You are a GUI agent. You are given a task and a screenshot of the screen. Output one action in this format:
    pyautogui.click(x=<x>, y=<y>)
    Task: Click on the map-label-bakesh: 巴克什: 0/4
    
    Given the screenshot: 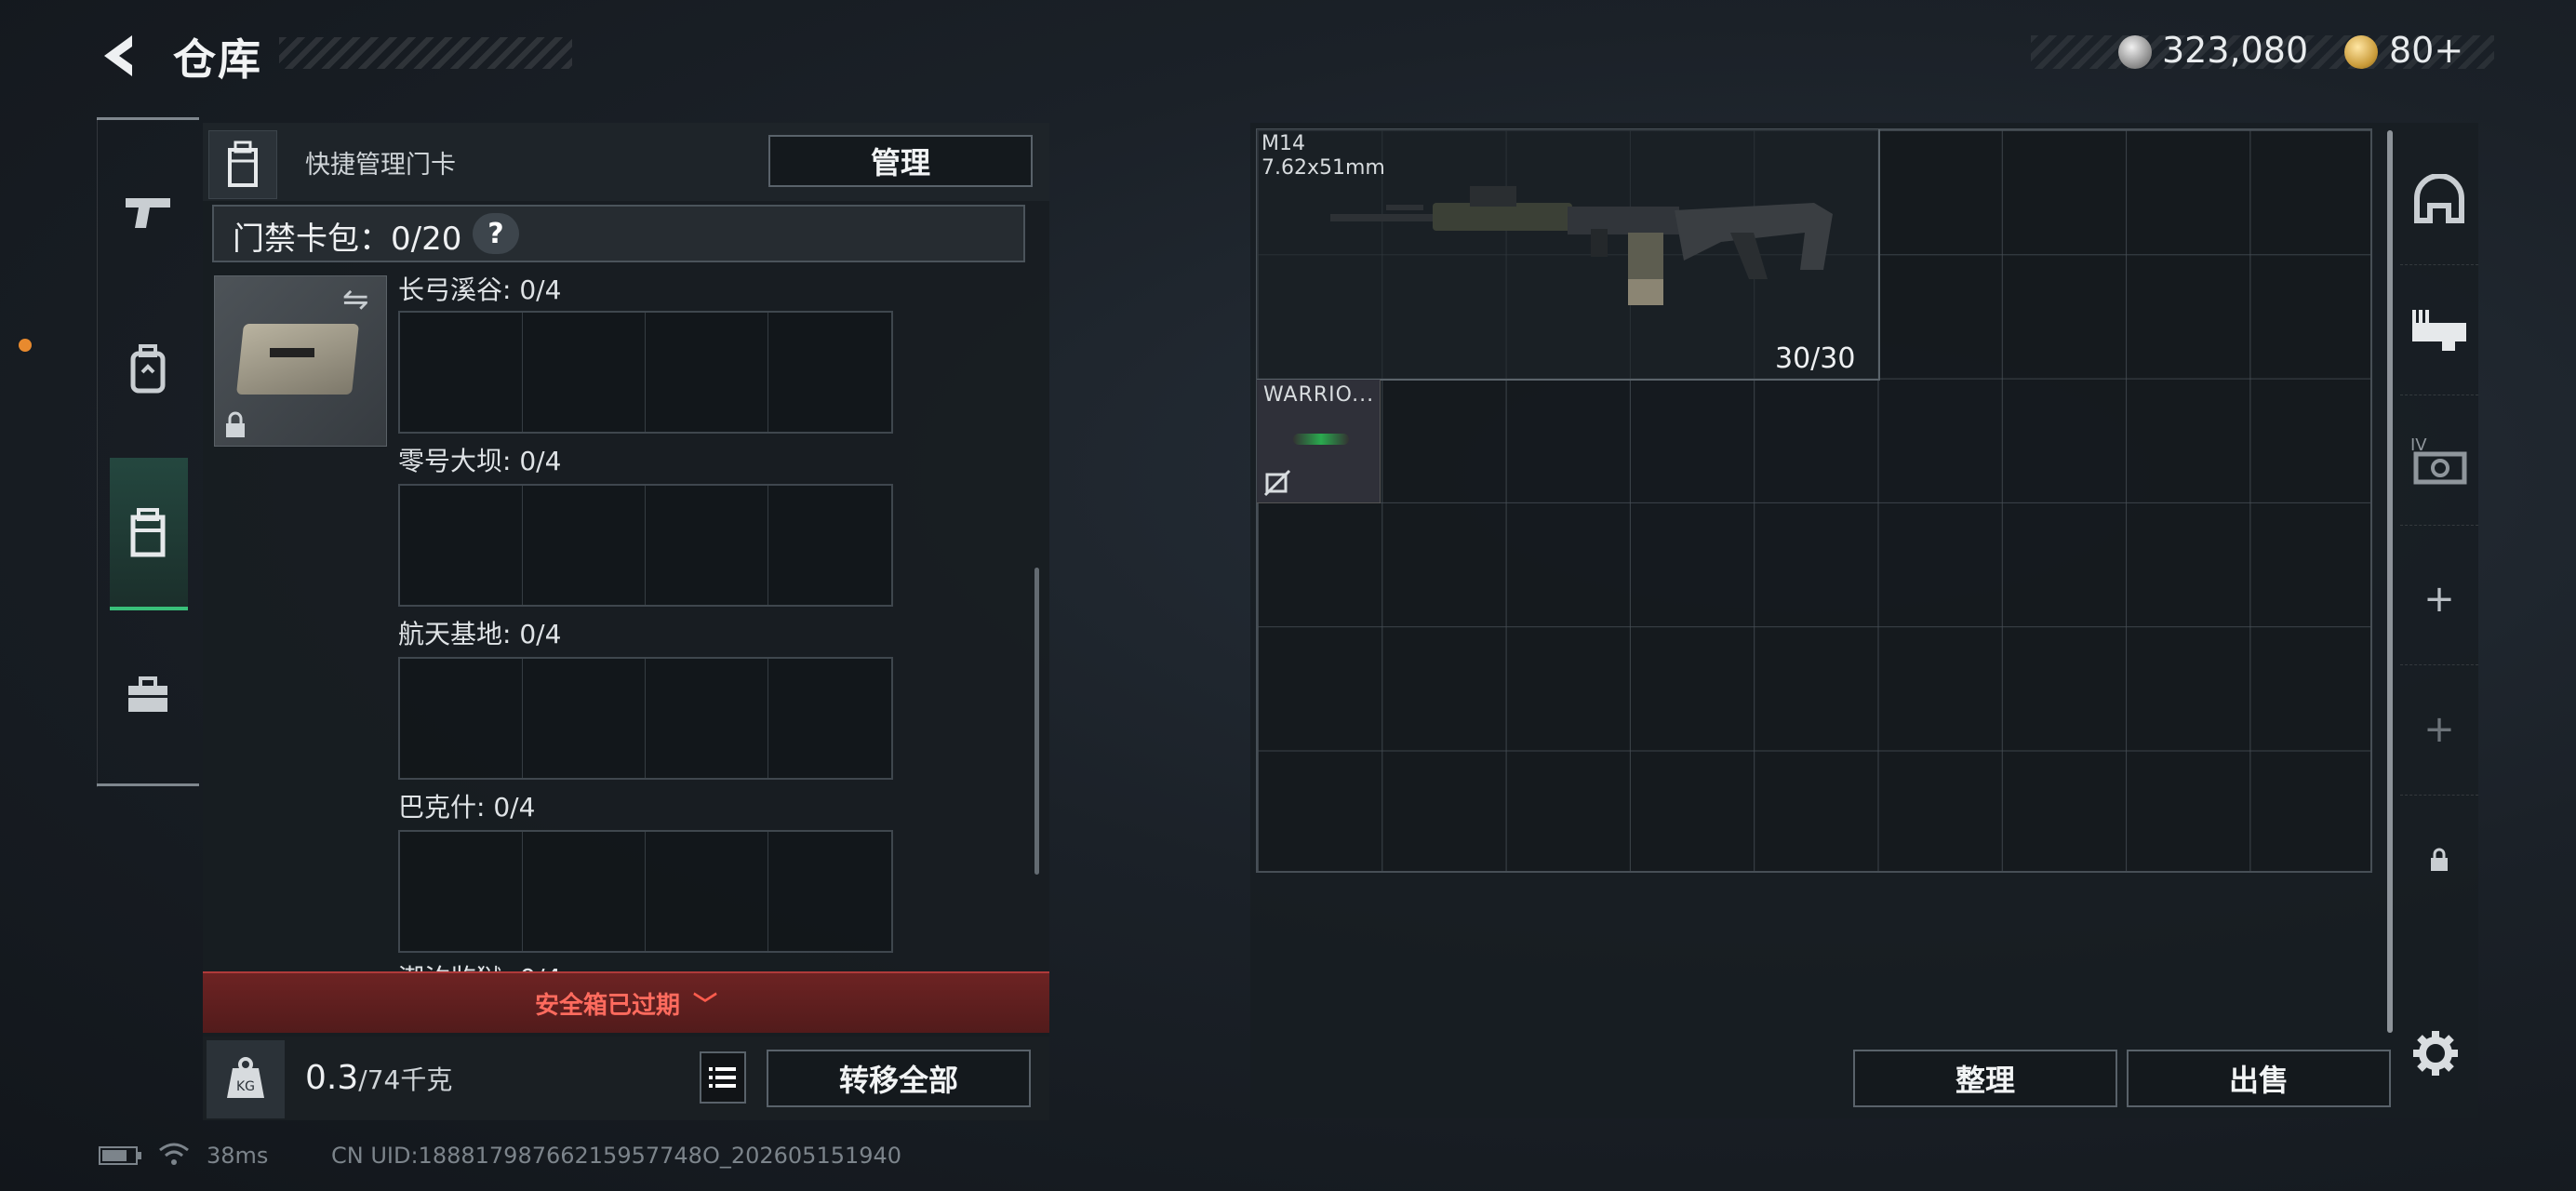 What is the action you would take?
    pyautogui.click(x=467, y=807)
    